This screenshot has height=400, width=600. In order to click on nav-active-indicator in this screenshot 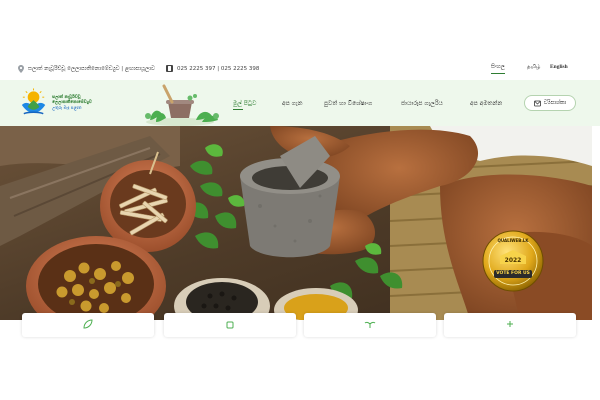, I will do `click(238, 110)`.